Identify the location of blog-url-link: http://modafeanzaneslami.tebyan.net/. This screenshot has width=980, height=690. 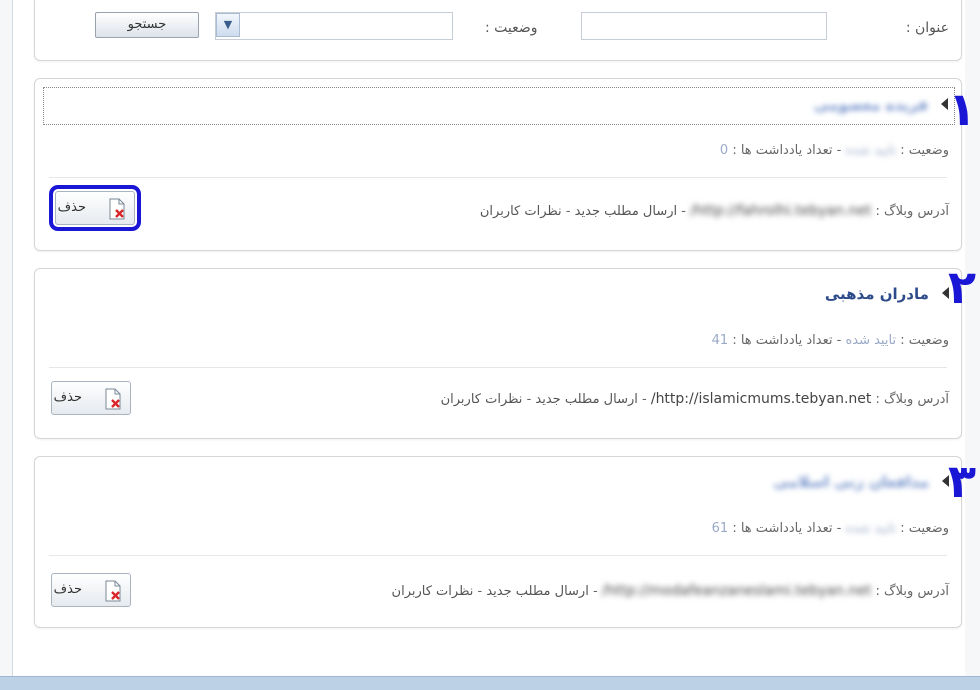
(737, 591).